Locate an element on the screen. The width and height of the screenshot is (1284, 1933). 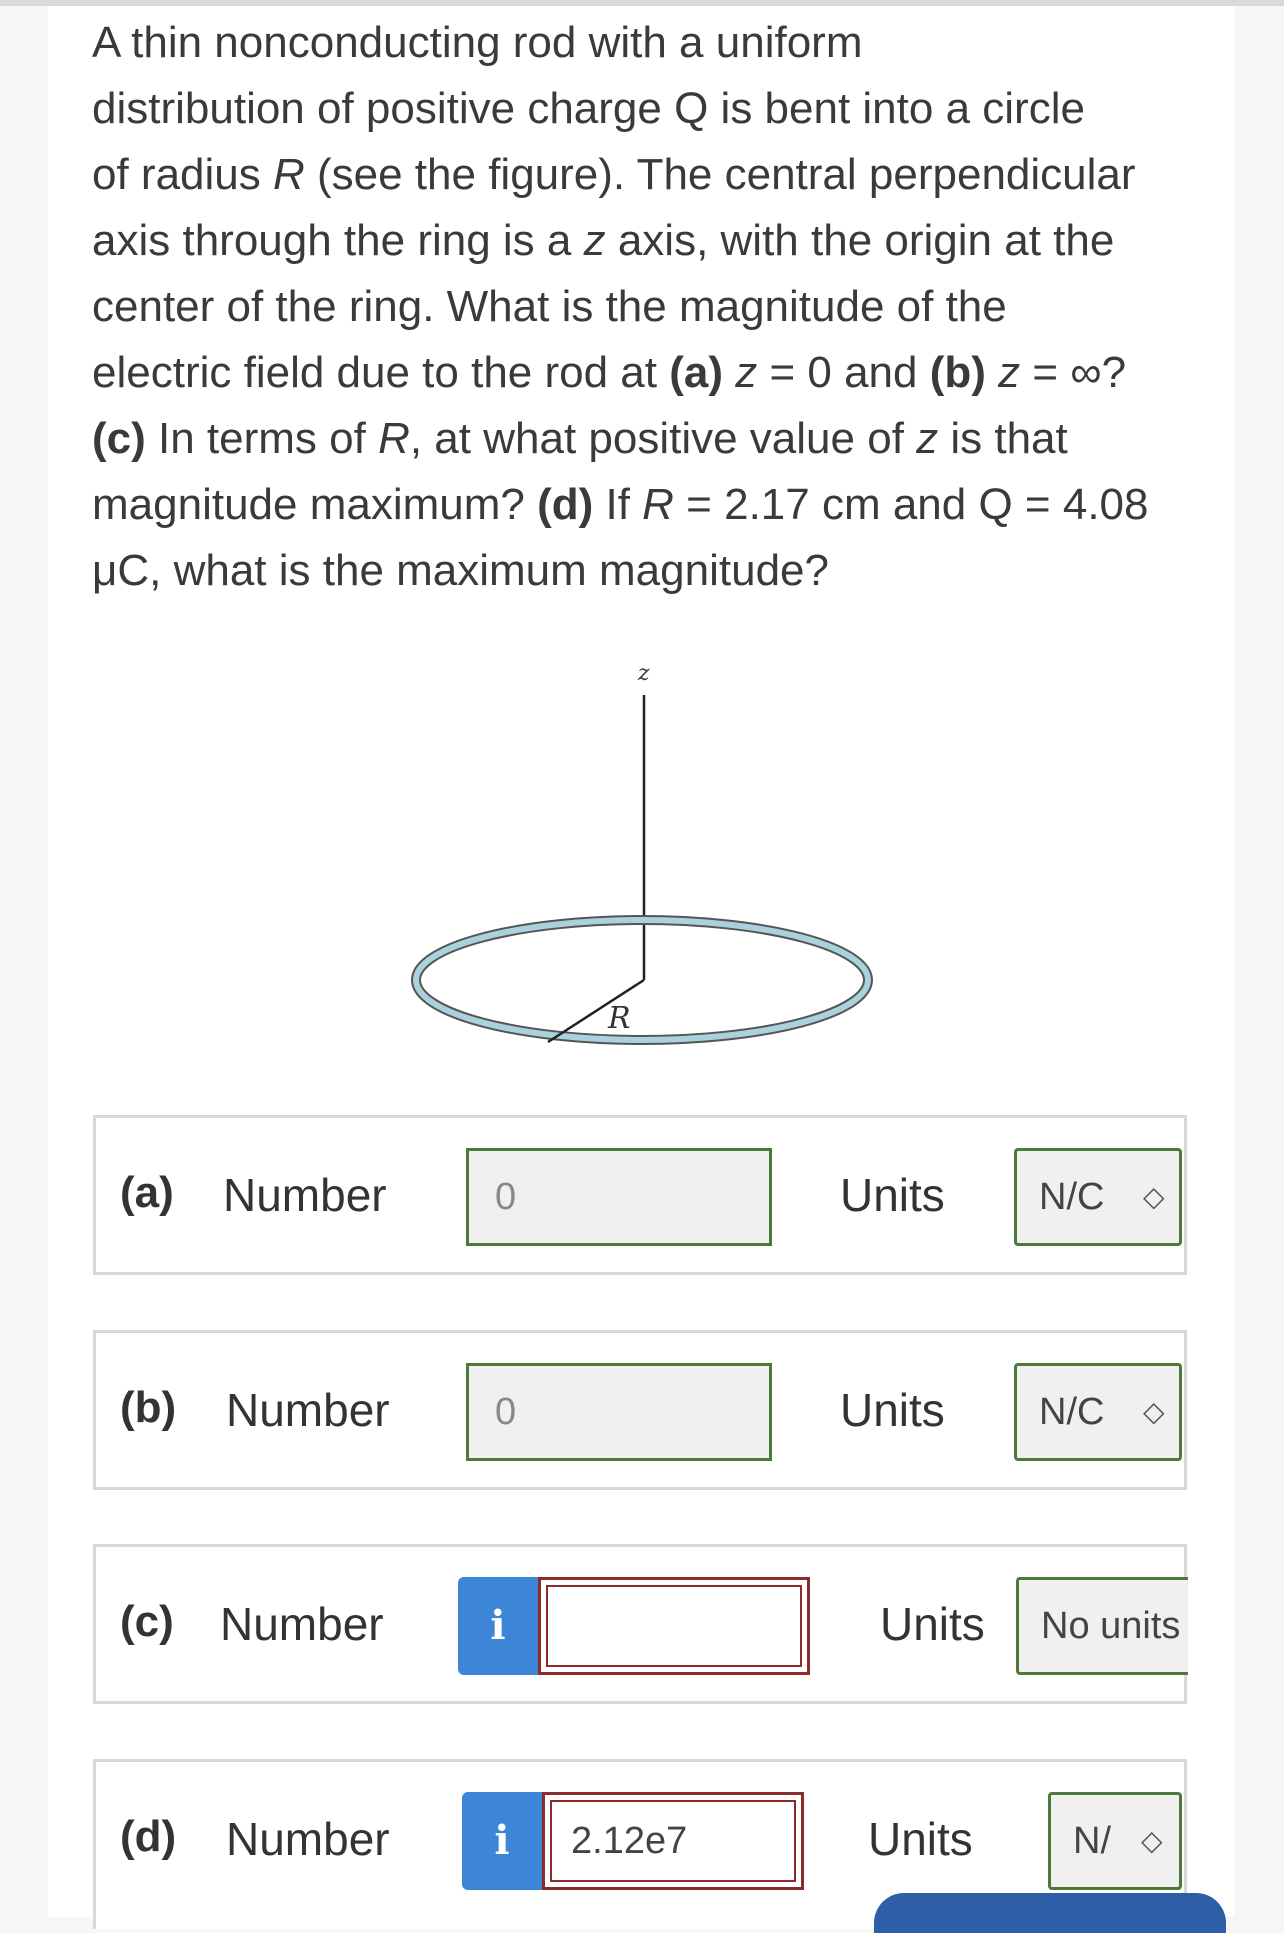
answer-row-a: (a) Number 0 Units N/C ◇ is located at coordinates (640, 1195).